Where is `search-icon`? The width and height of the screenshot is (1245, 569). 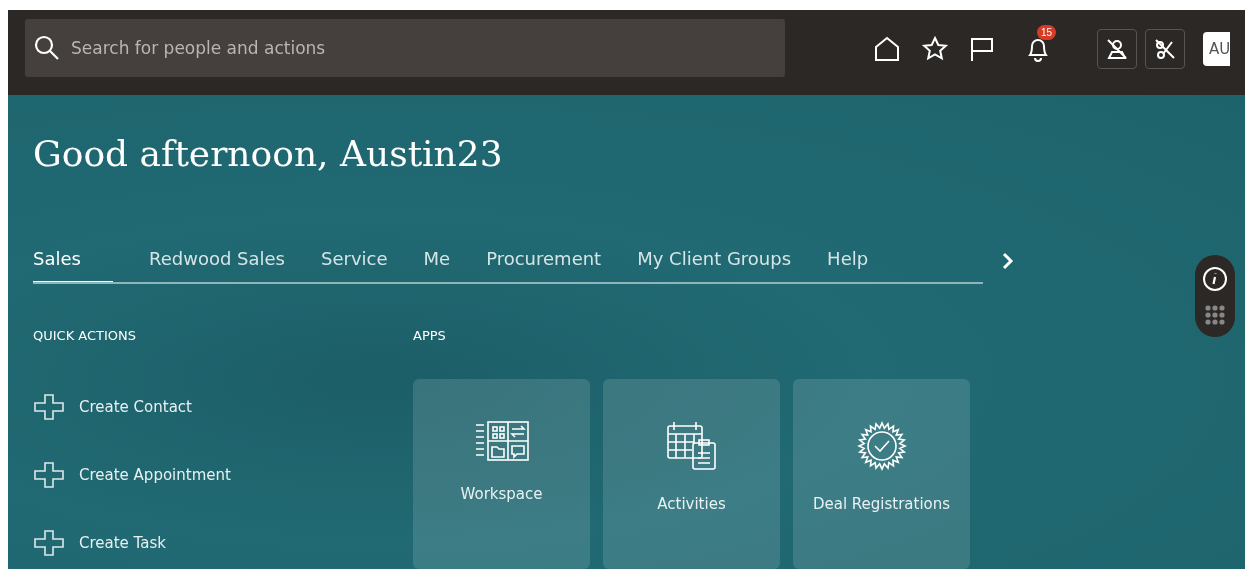 search-icon is located at coordinates (47, 48).